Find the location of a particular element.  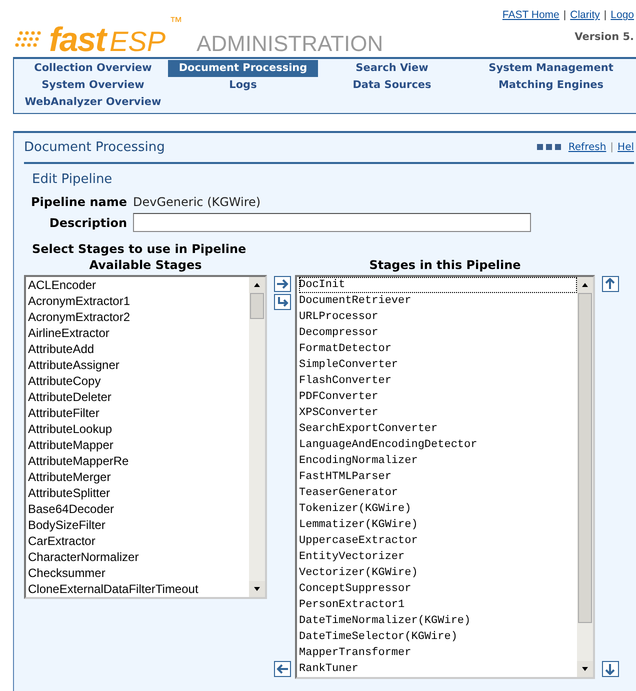

remove-button is located at coordinates (282, 669).